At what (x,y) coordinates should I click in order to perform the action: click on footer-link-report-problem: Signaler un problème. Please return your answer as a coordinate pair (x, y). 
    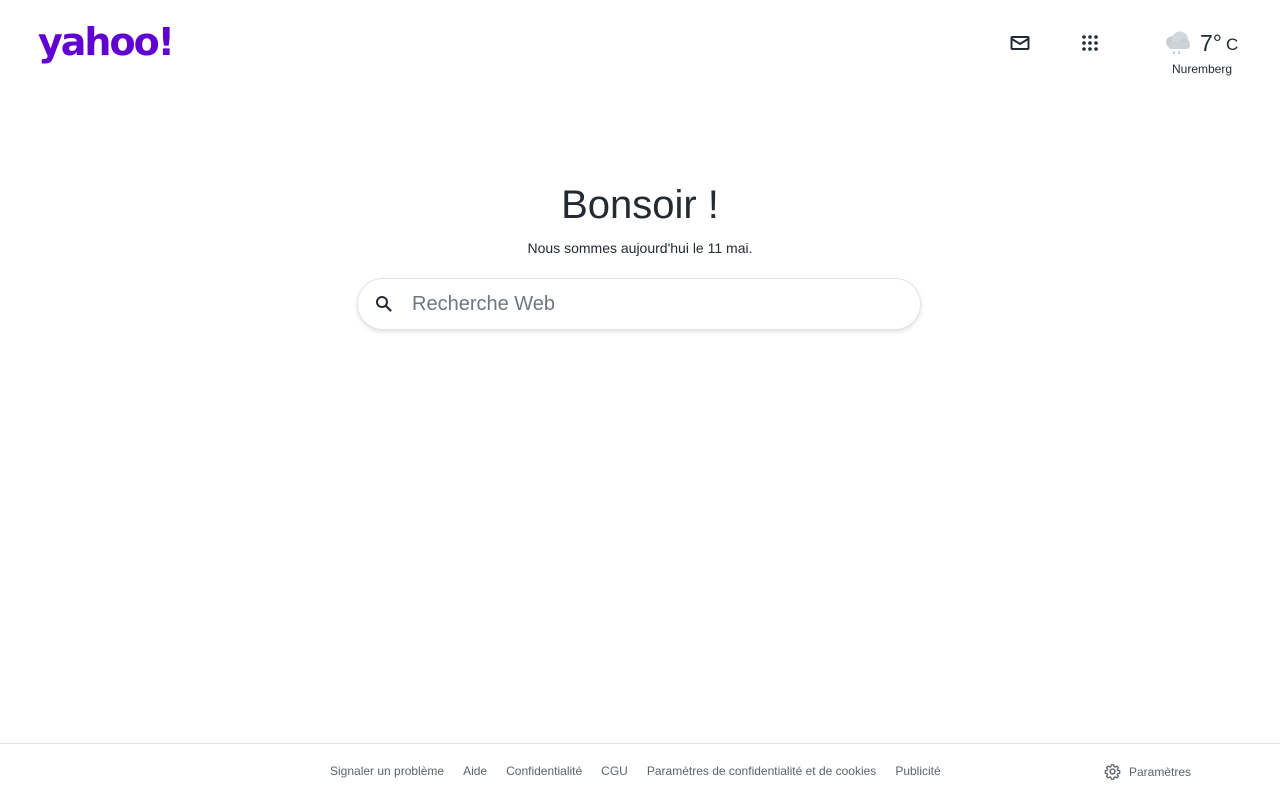
    Looking at the image, I should click on (387, 771).